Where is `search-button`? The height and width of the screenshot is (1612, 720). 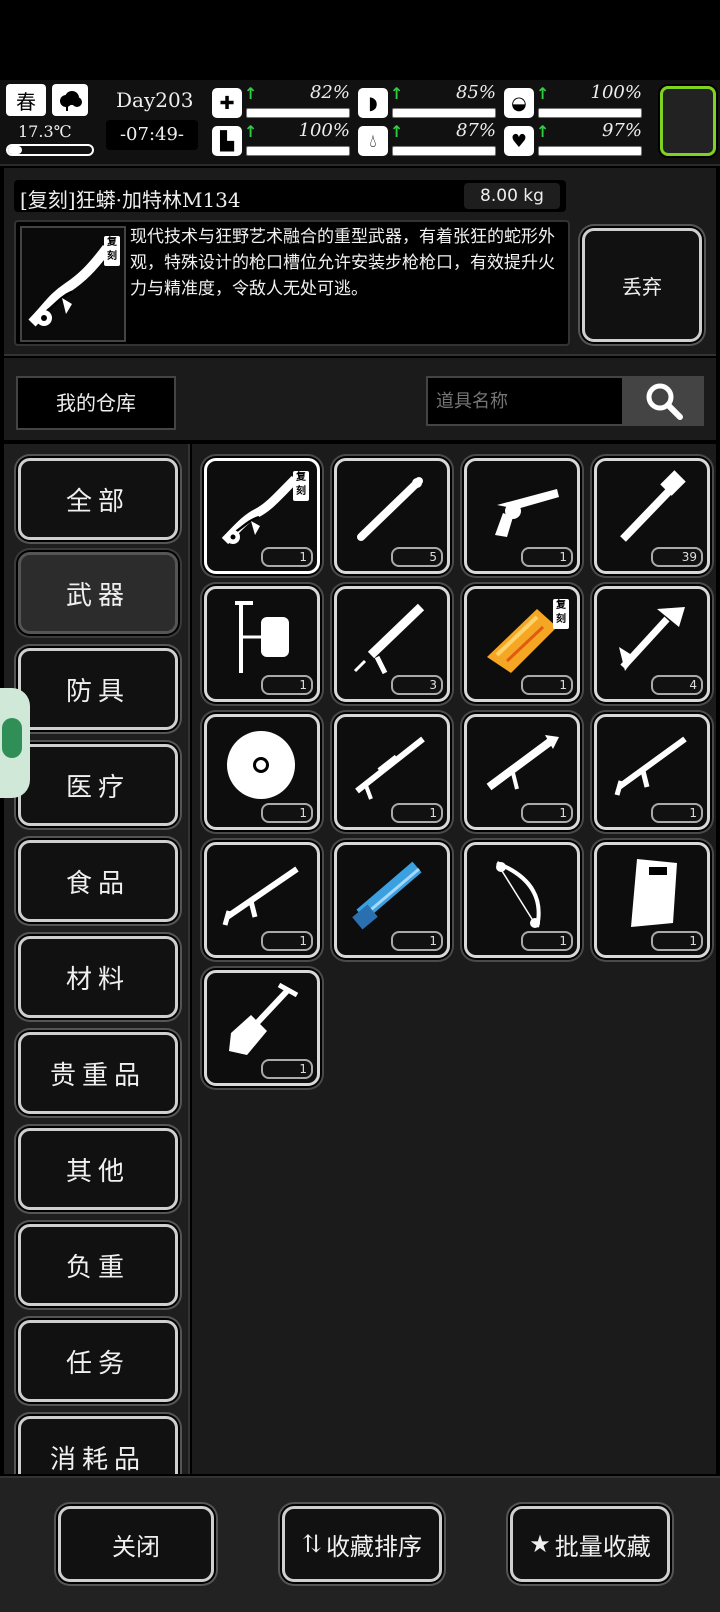 search-button is located at coordinates (664, 401).